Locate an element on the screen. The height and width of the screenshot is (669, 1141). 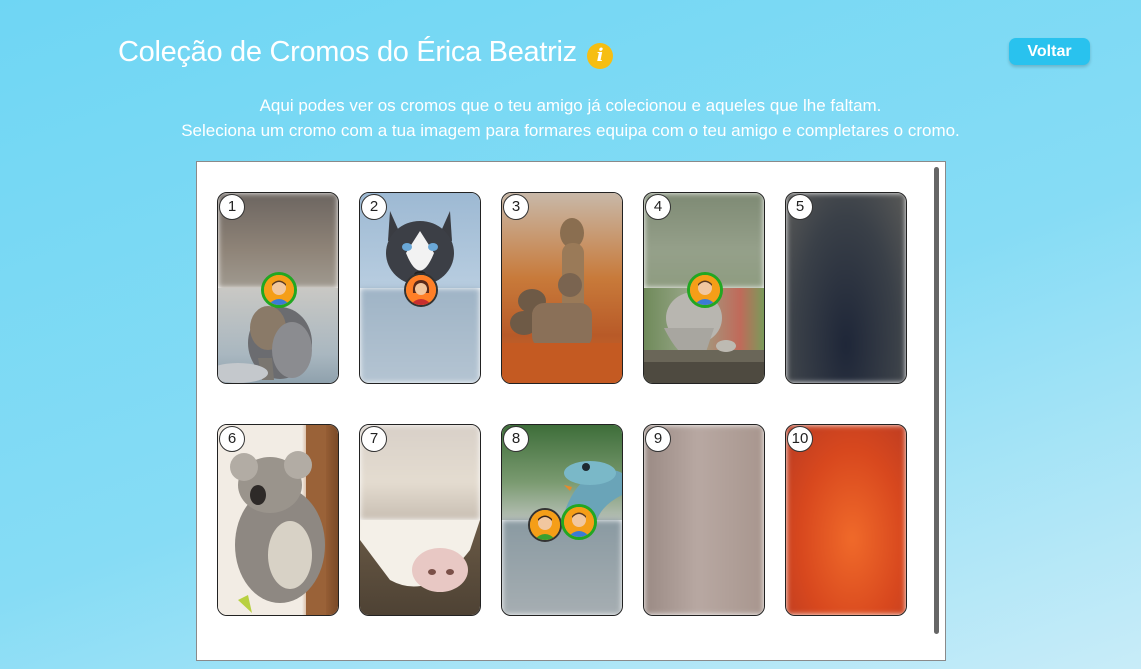
sticker-missing-half is located at coordinates (562, 567).